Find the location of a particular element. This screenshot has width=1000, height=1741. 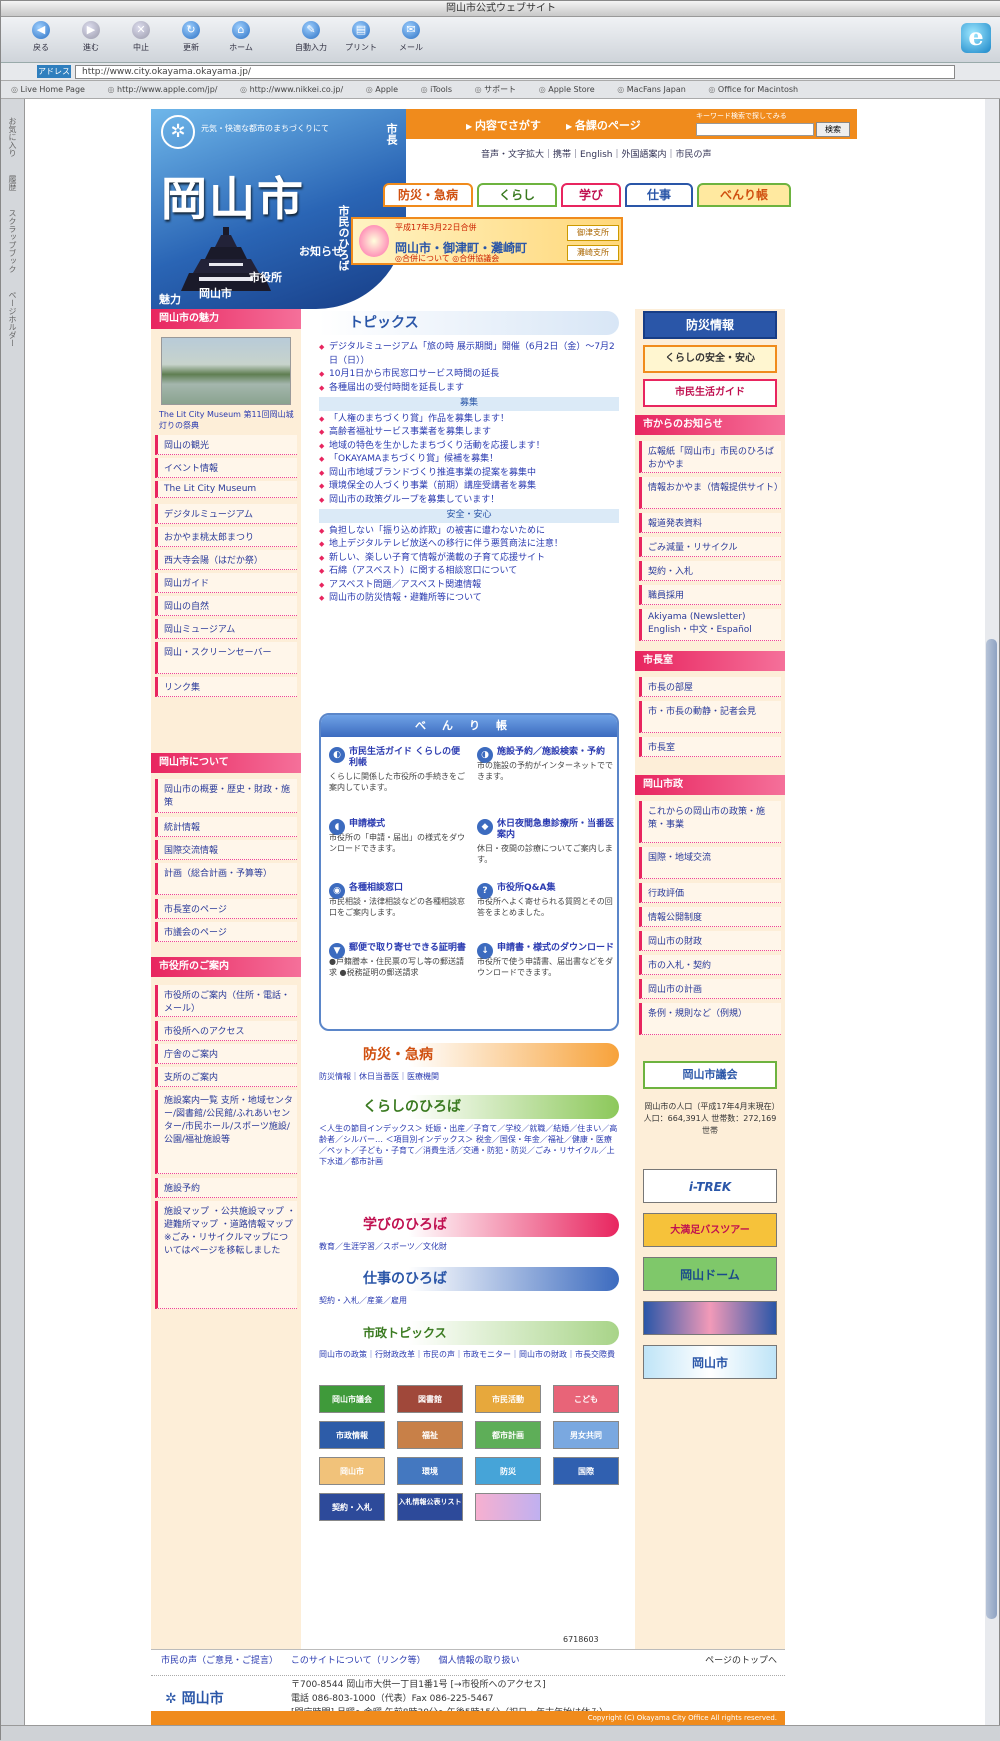

scroll-thumb is located at coordinates (991, 1129).